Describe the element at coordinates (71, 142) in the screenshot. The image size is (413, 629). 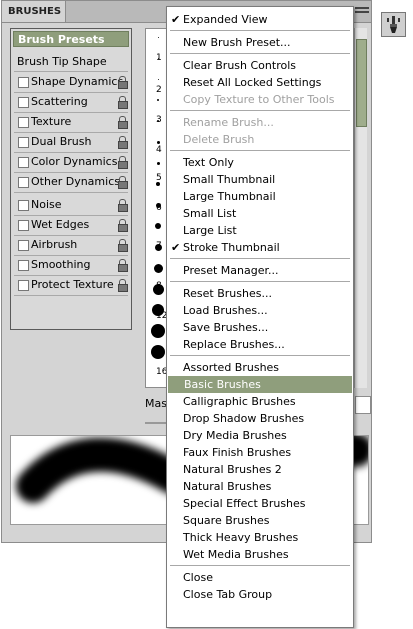
I see `setting-item: Dual Brush` at that location.